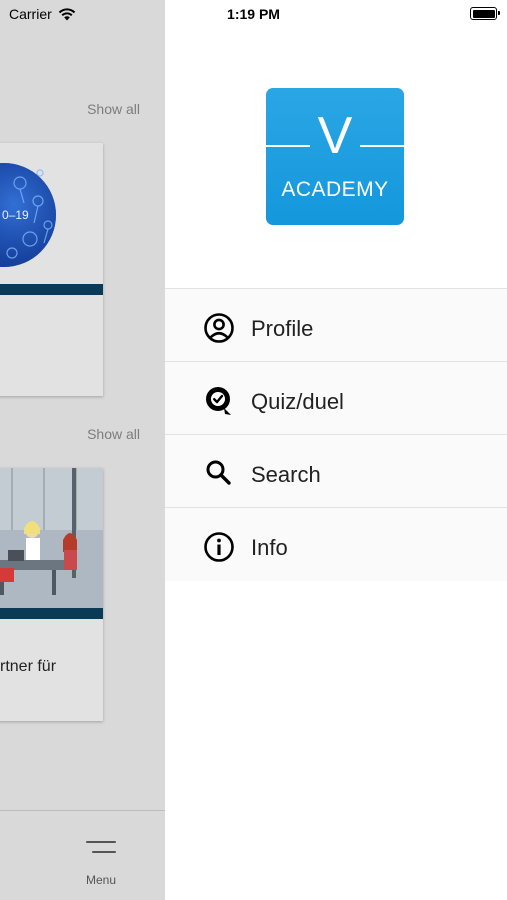 This screenshot has height=900, width=507. I want to click on card1-strip, so click(51, 289).